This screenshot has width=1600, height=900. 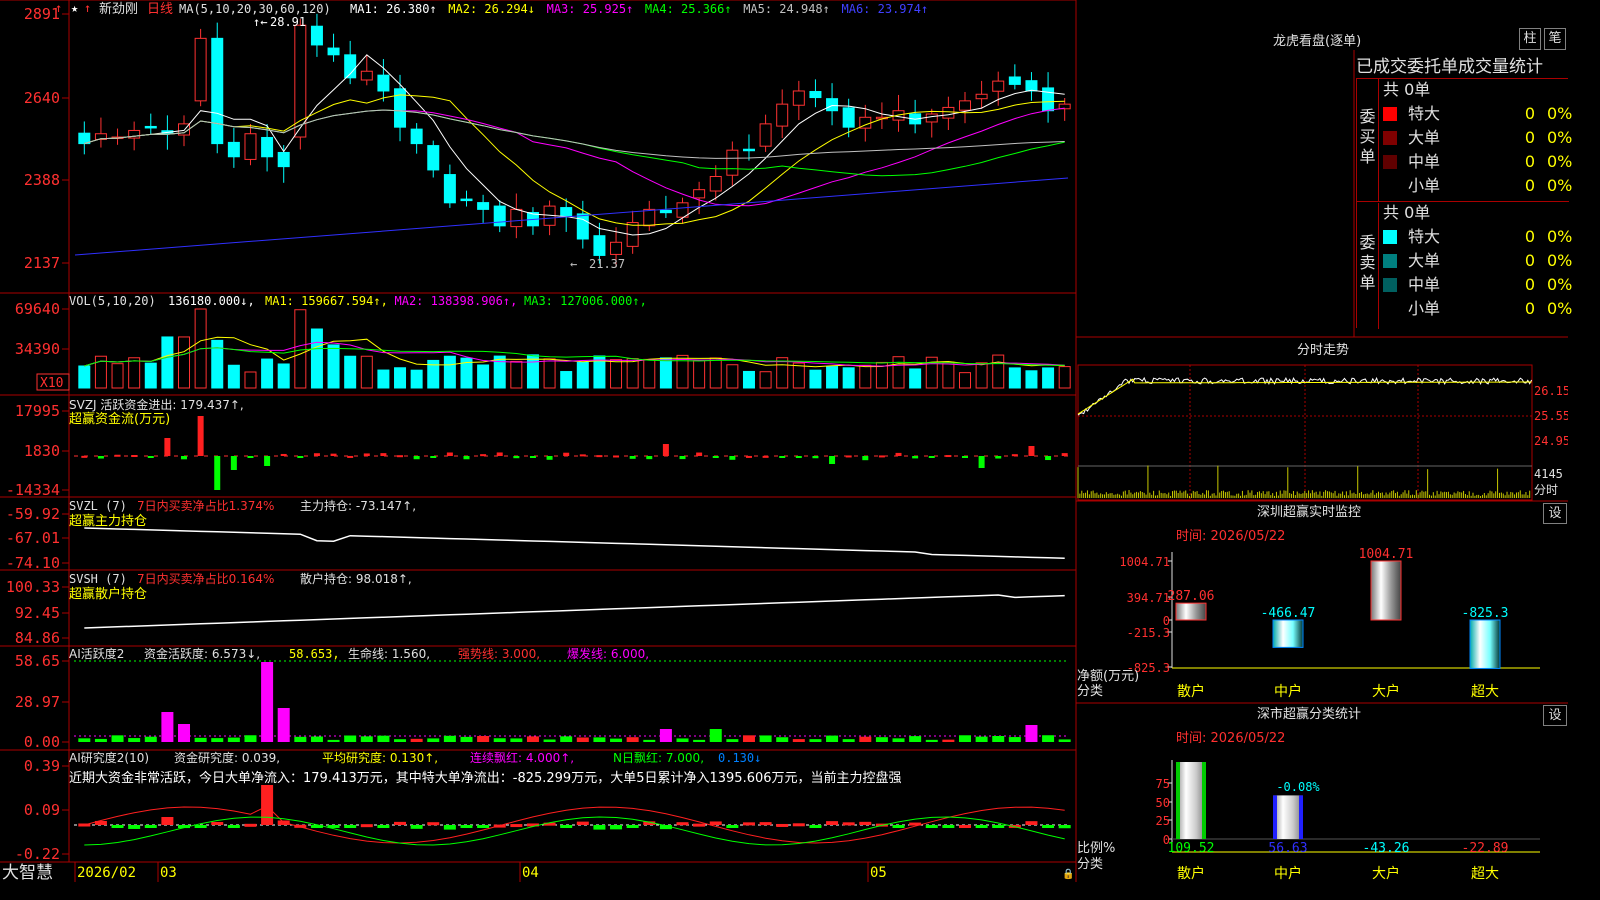 What do you see at coordinates (1368, 266) in the screenshot?
I see `sell-side-label: 委卖单` at bounding box center [1368, 266].